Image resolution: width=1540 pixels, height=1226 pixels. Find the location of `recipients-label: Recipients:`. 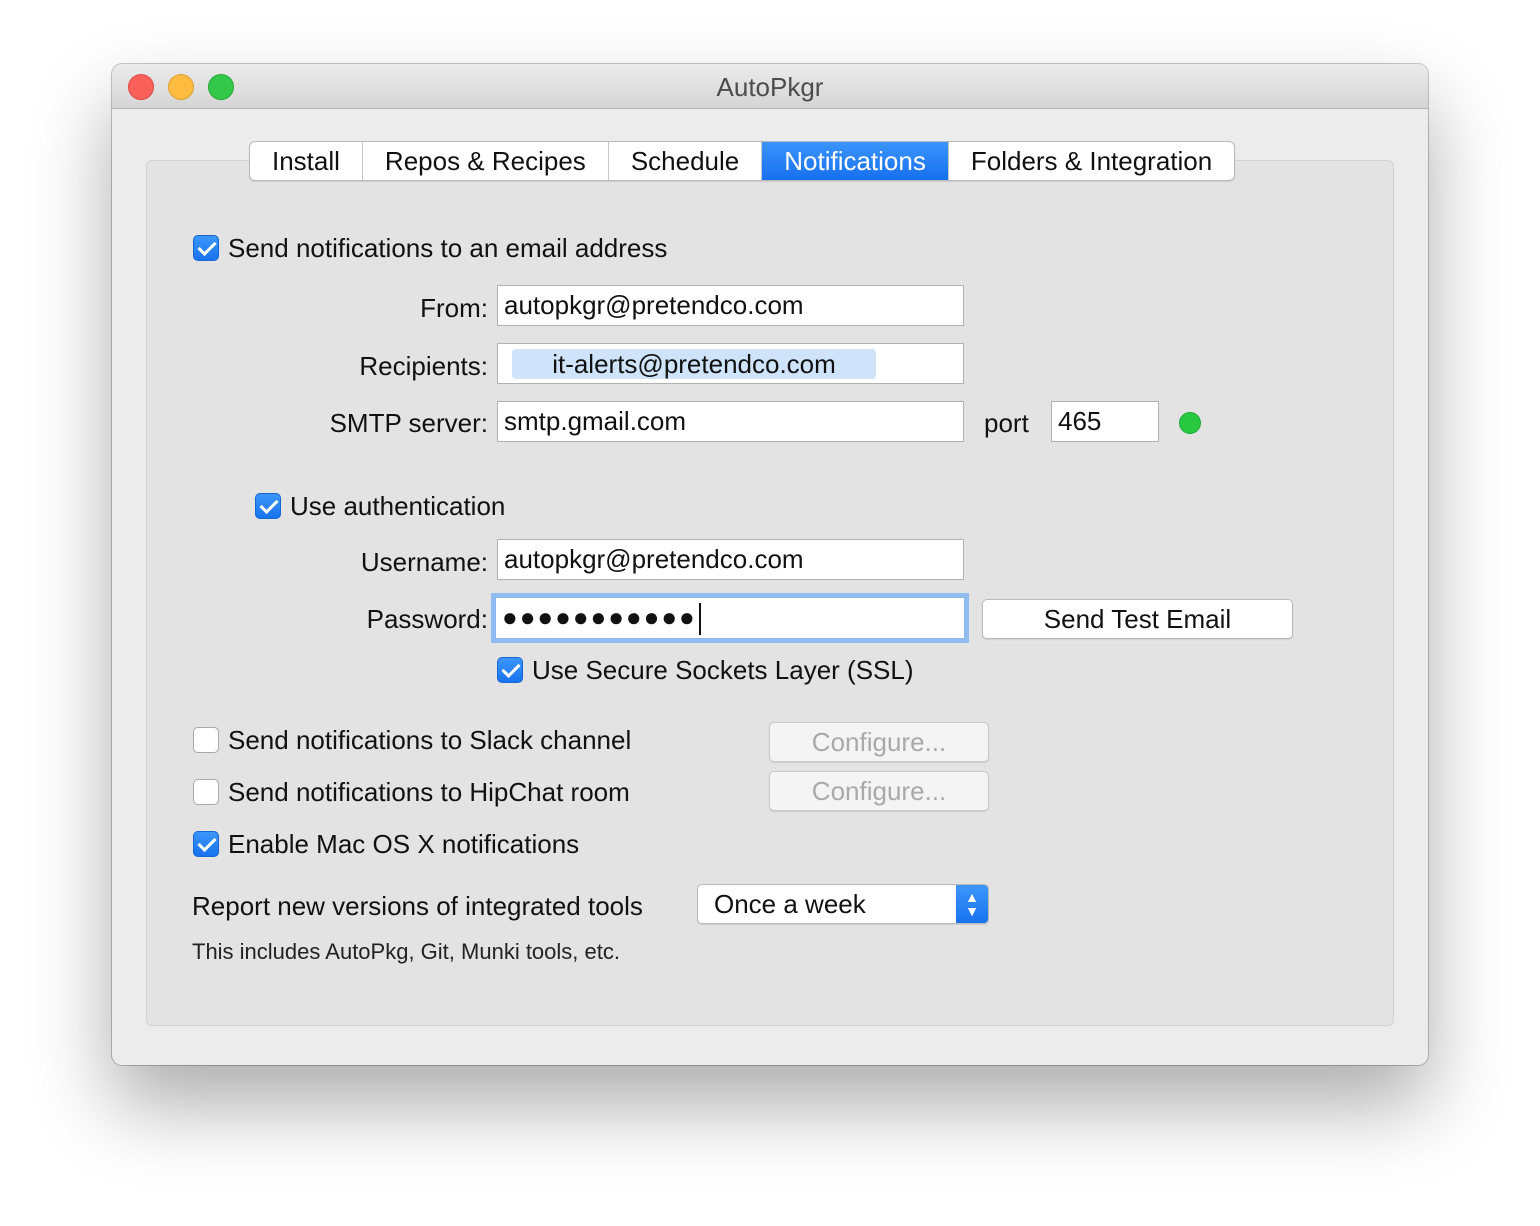

recipients-label: Recipients: is located at coordinates (423, 366).